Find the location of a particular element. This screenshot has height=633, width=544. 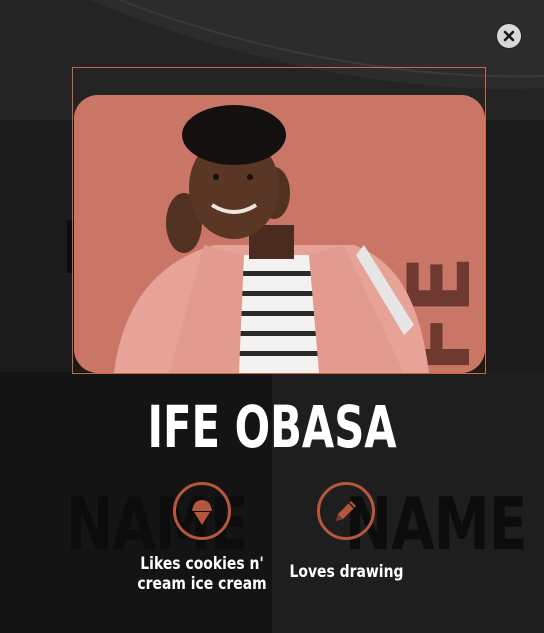

close-button is located at coordinates (509, 36).